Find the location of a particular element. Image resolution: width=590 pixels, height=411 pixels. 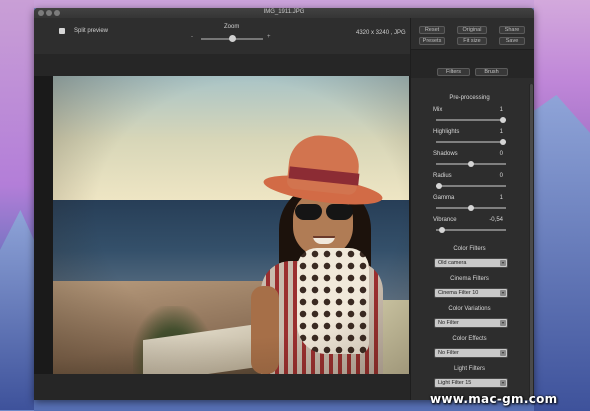

filter-select: Cinema Filter 10 ▾ is located at coordinates (471, 293).